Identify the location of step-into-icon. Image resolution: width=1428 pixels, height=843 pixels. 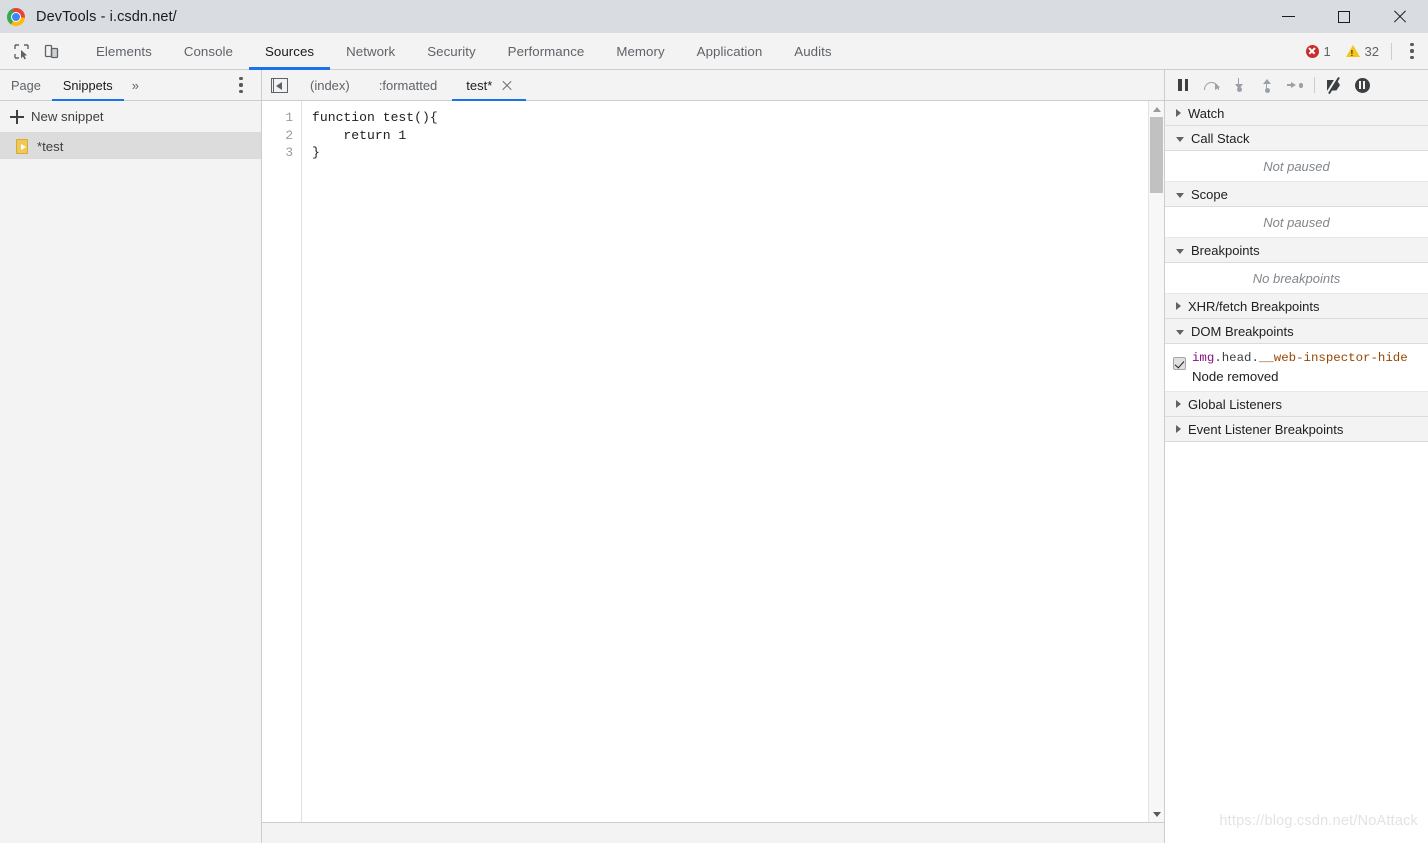
(1239, 85).